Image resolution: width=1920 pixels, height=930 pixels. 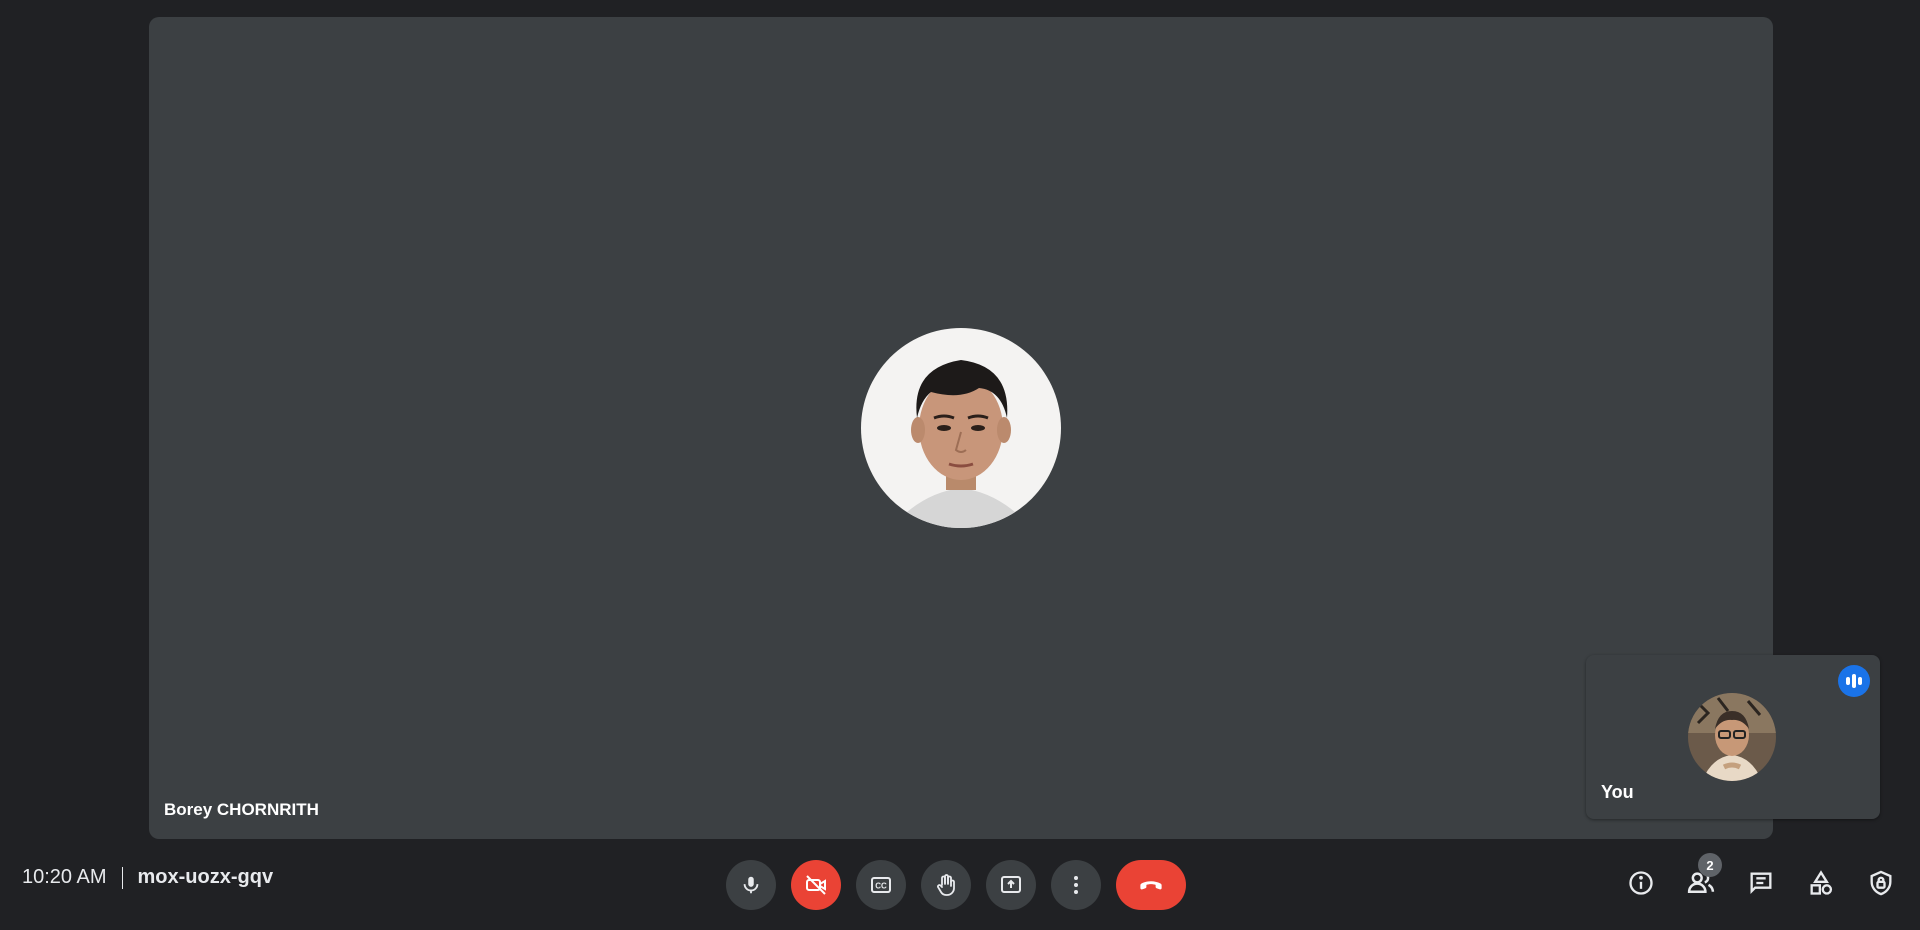 I want to click on participant-count-badge: 2, so click(x=1710, y=865).